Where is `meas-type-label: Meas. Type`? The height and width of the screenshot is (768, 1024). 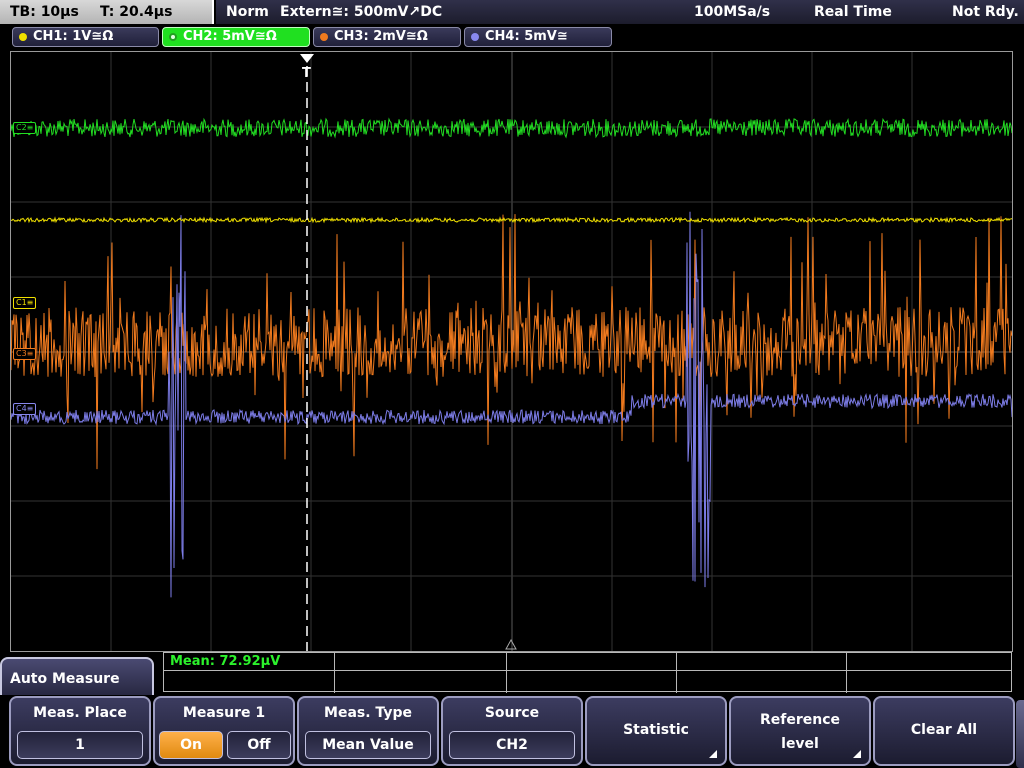 meas-type-label: Meas. Type is located at coordinates (368, 713).